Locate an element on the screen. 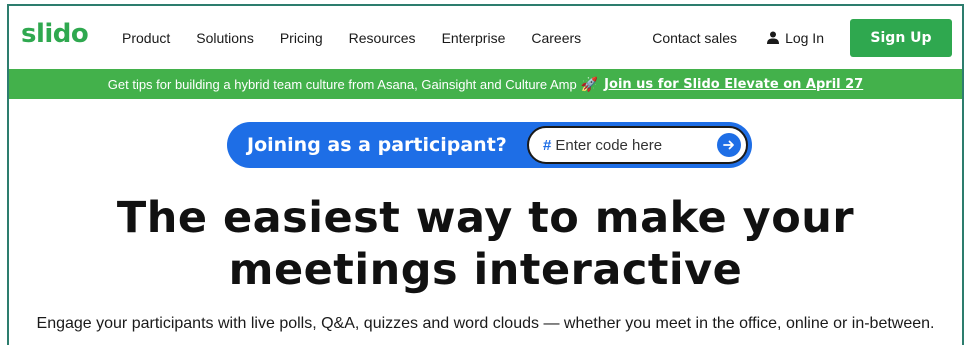  log-in-label: Log In is located at coordinates (804, 37).